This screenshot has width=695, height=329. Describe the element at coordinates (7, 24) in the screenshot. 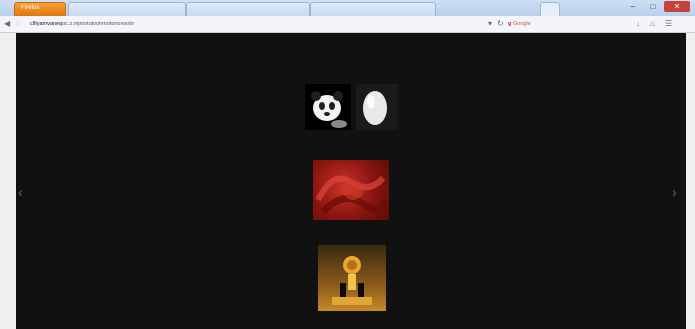

I see `back-icon: ◀` at that location.